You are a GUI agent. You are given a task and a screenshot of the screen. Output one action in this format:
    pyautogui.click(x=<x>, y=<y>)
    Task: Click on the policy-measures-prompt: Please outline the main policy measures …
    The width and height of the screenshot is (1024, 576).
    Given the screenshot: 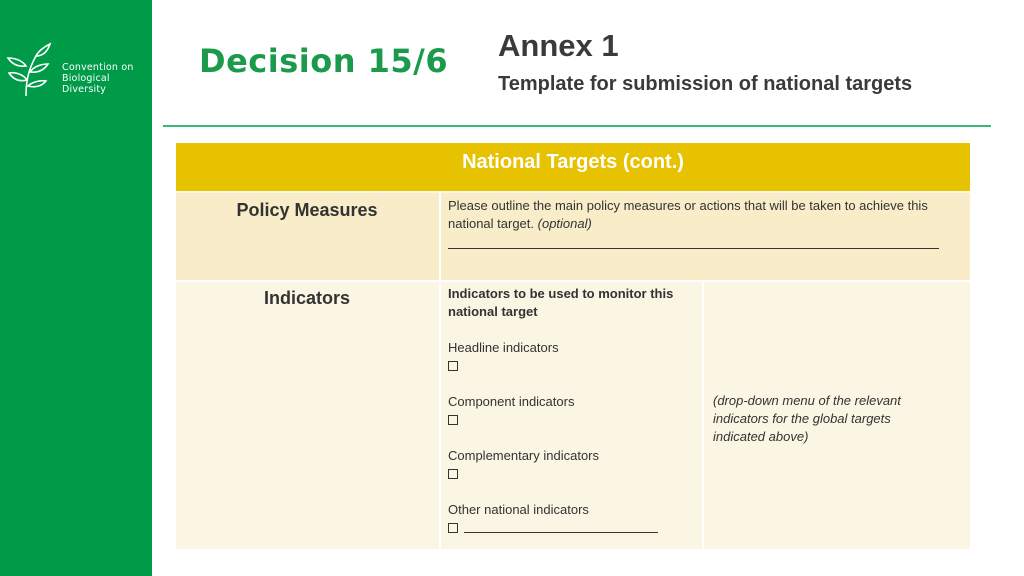 What is the action you would take?
    pyautogui.click(x=708, y=215)
    